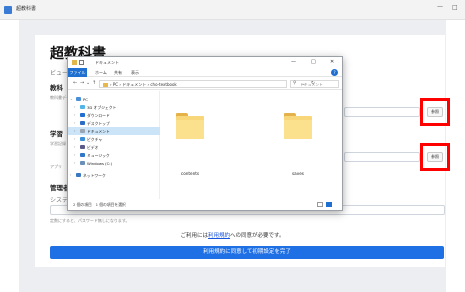 The width and height of the screenshot is (465, 292). I want to click on nav-item-label: ダウンロード, so click(98, 115).